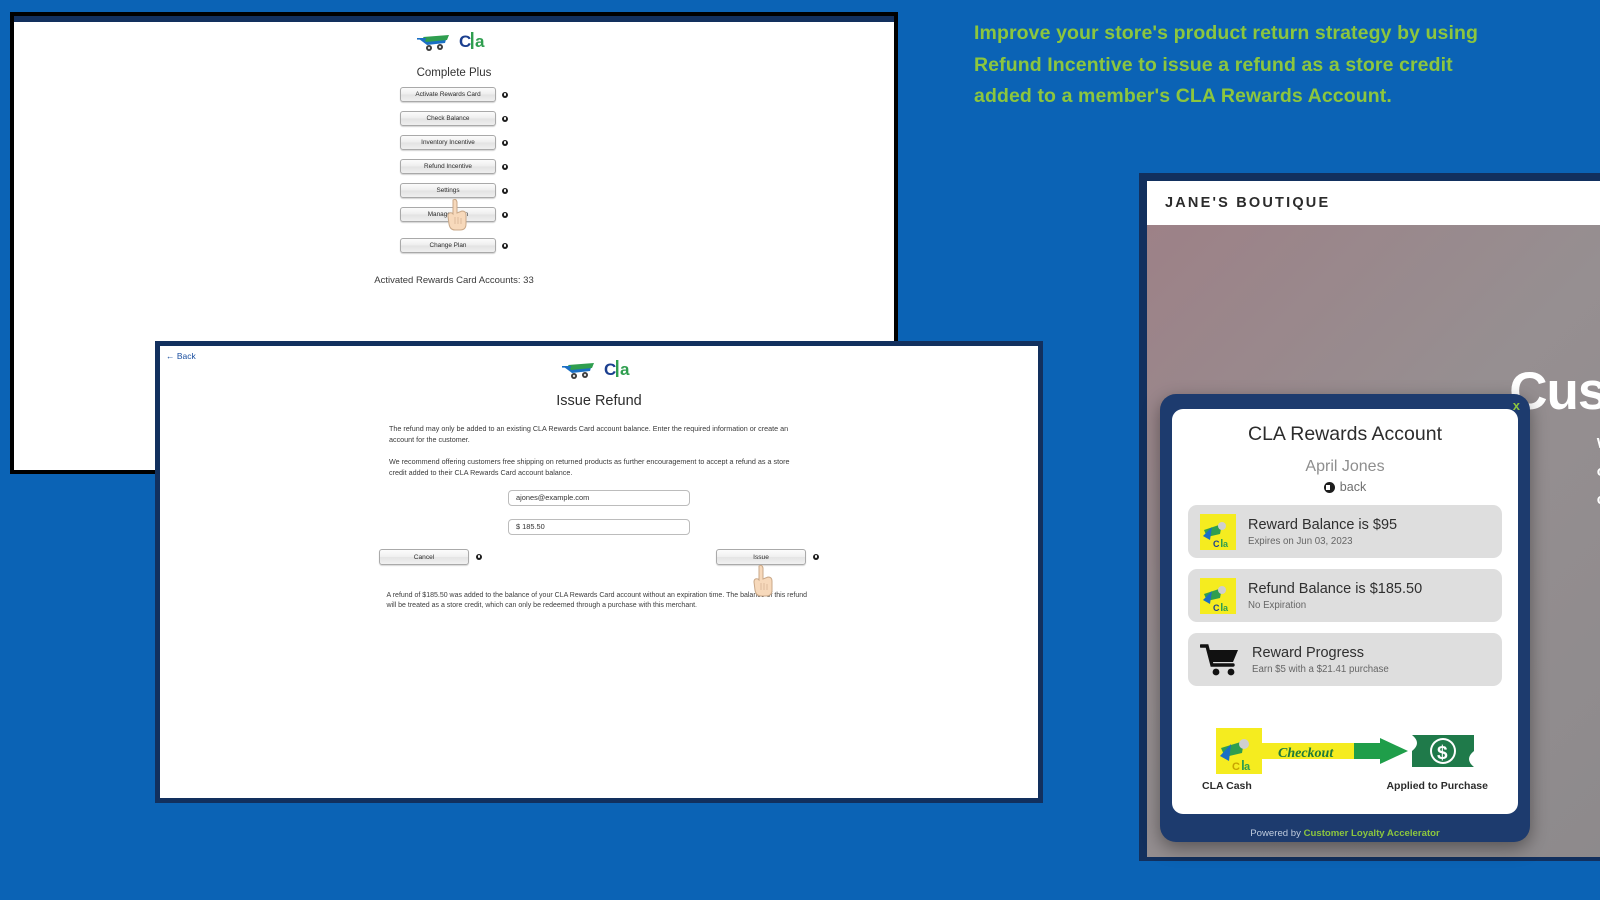  What do you see at coordinates (599, 401) in the screenshot?
I see `page-title: Issue Refund` at bounding box center [599, 401].